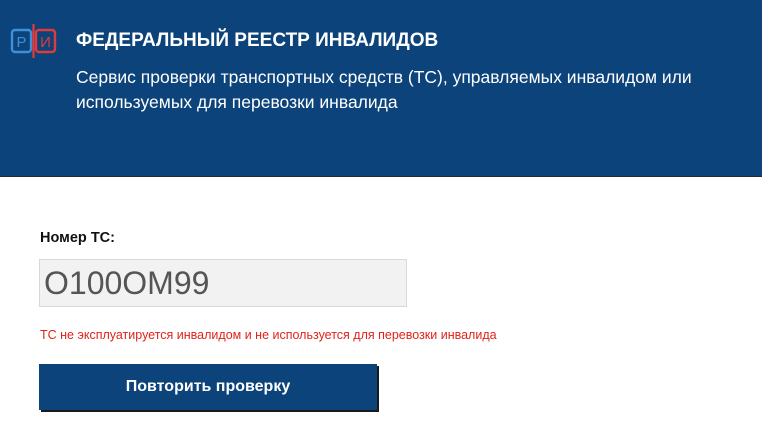 The height and width of the screenshot is (434, 762). Describe the element at coordinates (45, 42) in the screenshot. I see `logo-letter-i: И` at that location.